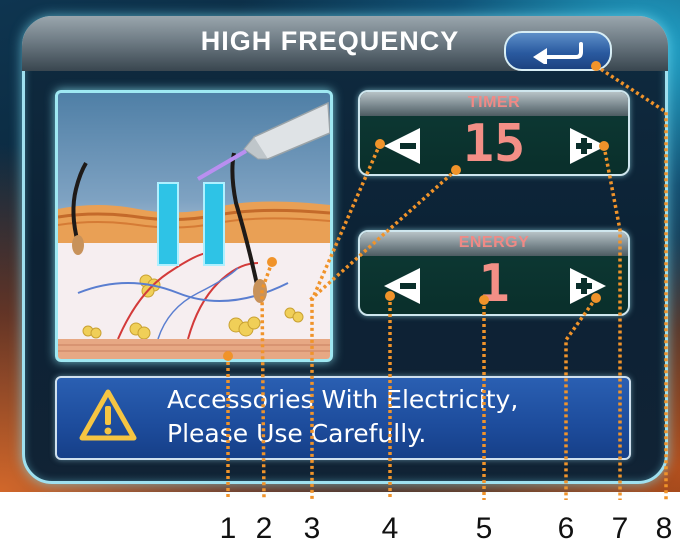 Image resolution: width=680 pixels, height=546 pixels. I want to click on energy-value: 1, so click(494, 284).